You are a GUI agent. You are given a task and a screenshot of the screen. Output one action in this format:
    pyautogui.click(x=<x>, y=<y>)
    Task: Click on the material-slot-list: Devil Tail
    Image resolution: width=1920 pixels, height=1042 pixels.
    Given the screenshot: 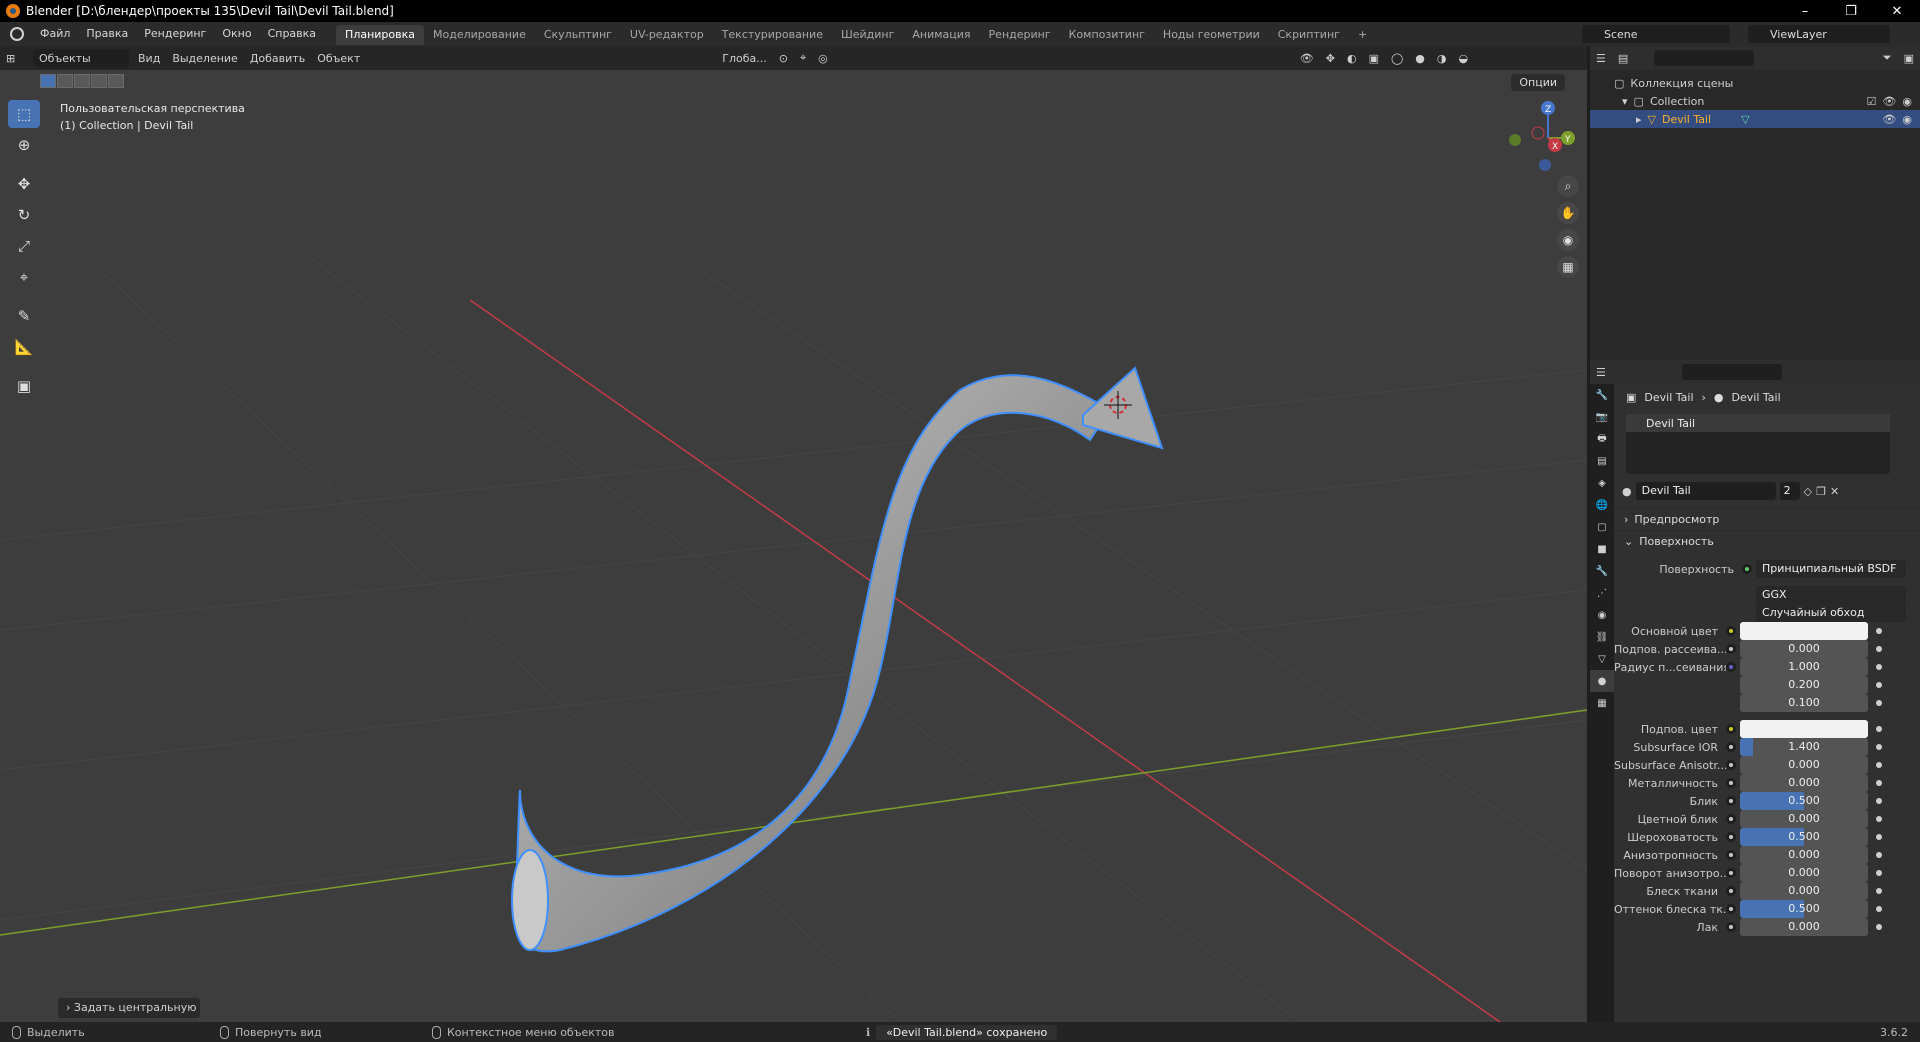 What is the action you would take?
    pyautogui.click(x=1758, y=444)
    